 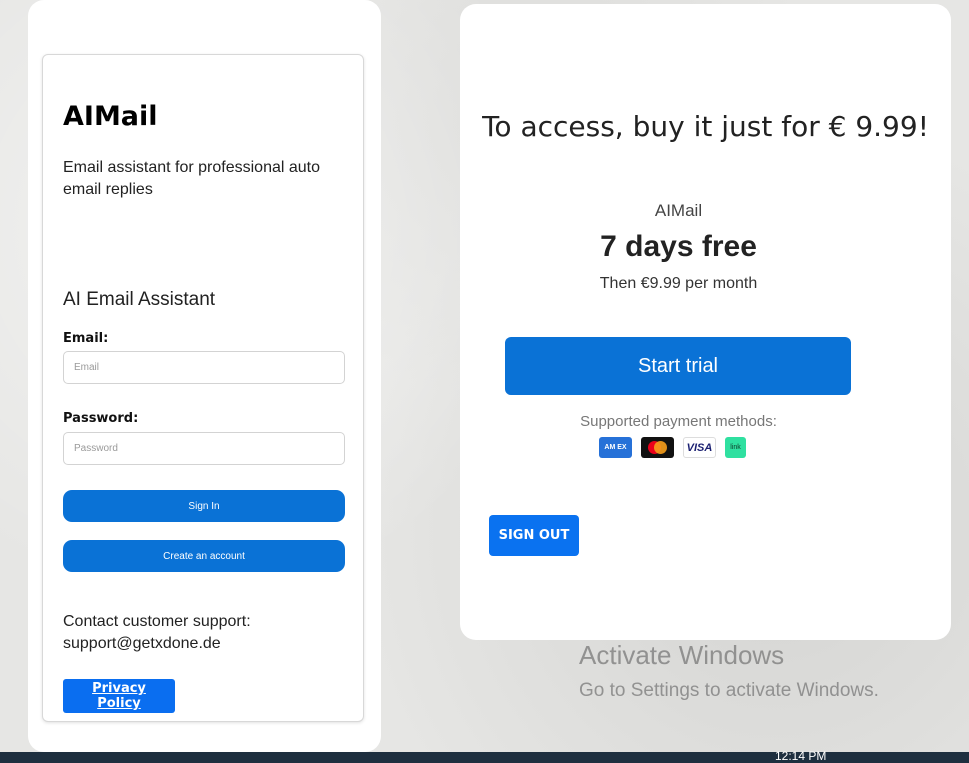 I want to click on email-field, so click(x=204, y=367).